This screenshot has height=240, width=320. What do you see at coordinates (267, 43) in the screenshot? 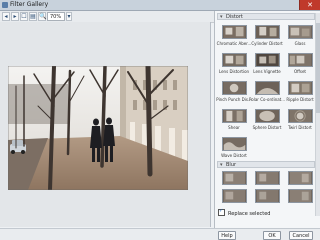
I see `filter-label: Cylinder Distort` at bounding box center [267, 43].